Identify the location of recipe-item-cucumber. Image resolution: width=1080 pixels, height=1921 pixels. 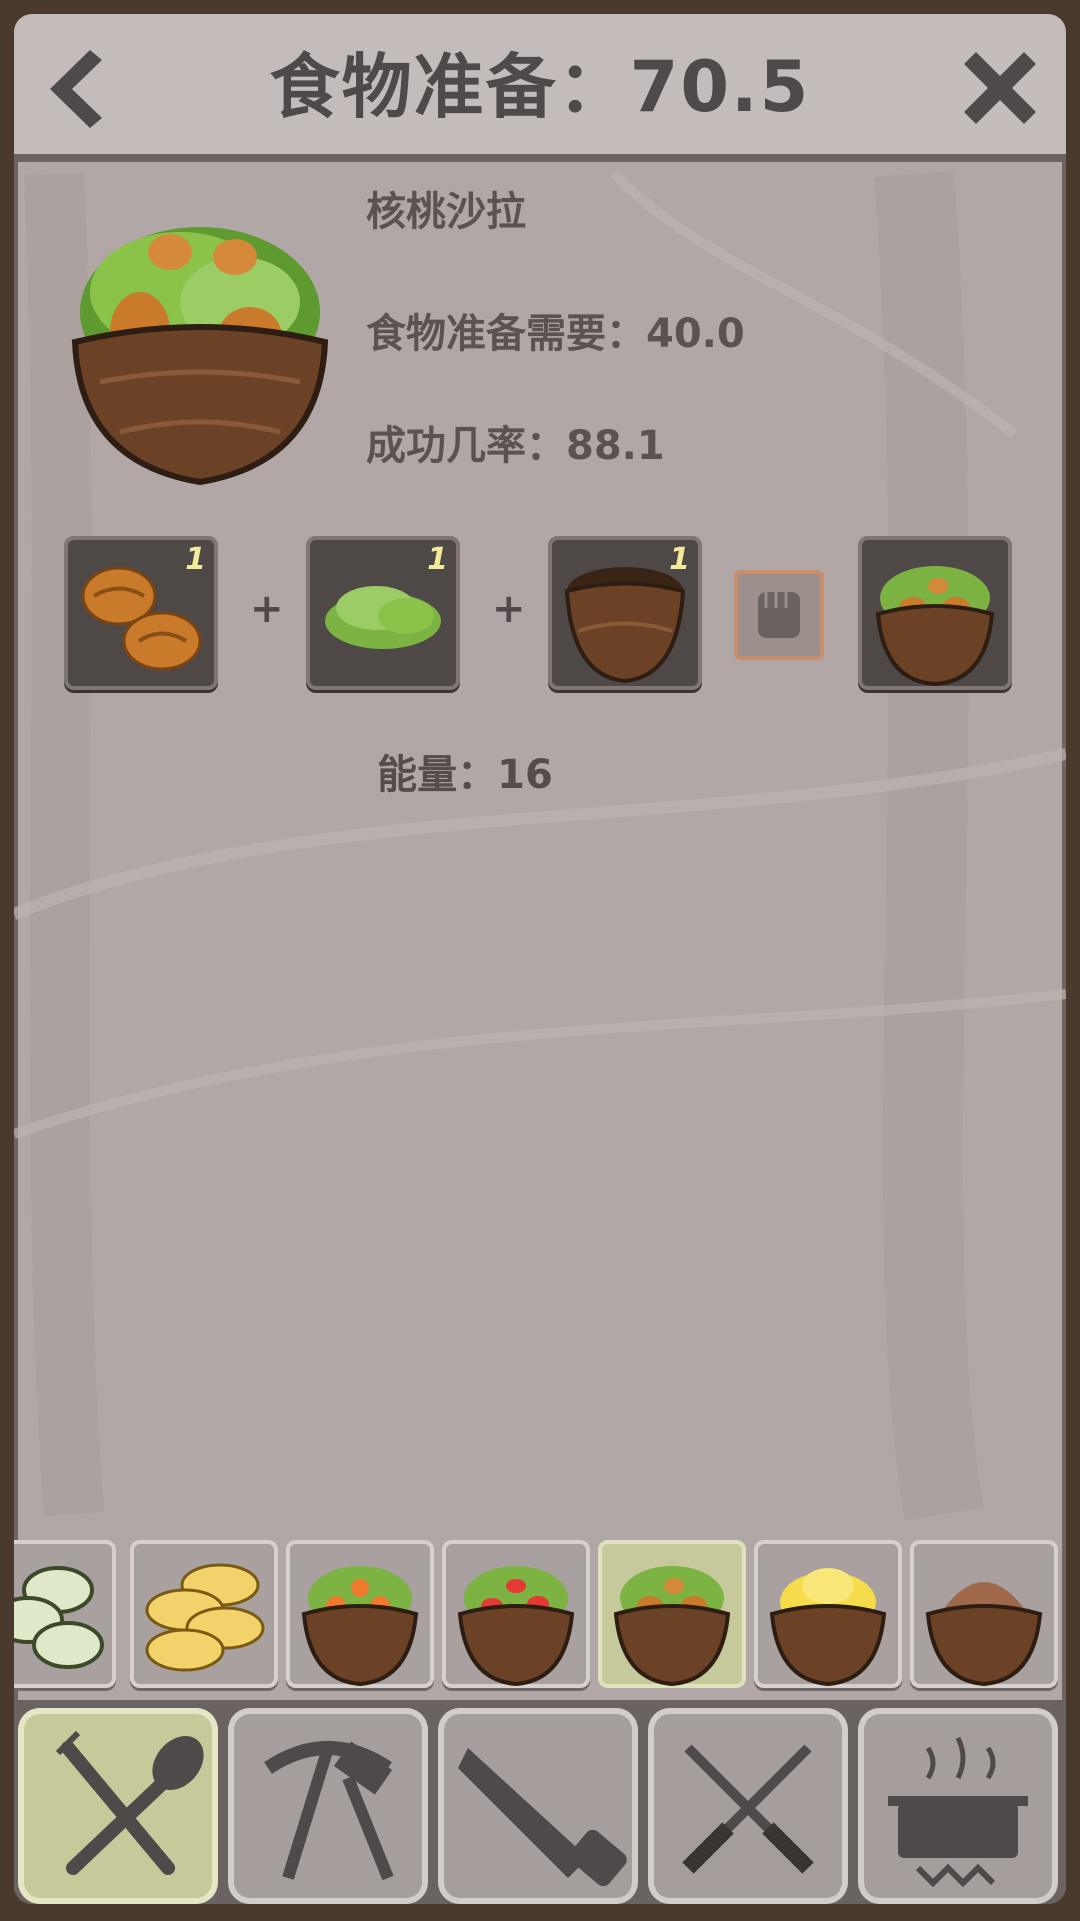
(65, 1614).